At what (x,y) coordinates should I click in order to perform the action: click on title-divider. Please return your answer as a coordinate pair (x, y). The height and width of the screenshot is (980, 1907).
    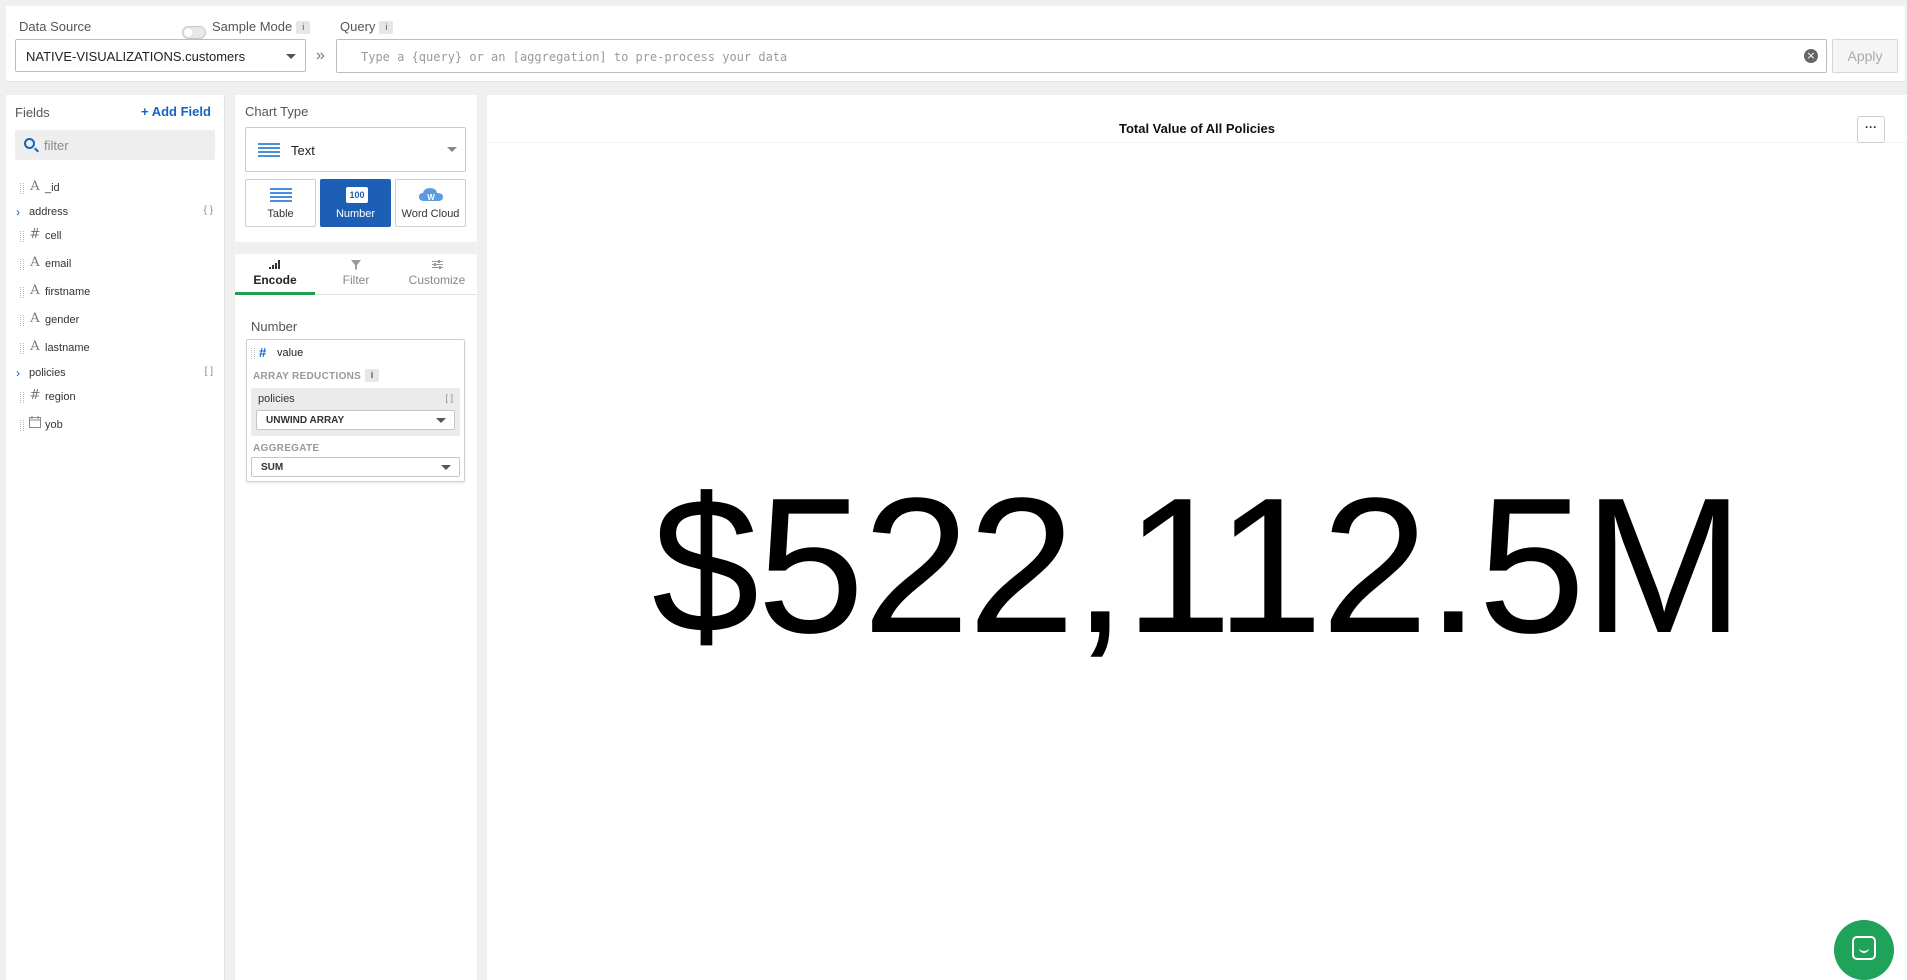
    Looking at the image, I should click on (1197, 142).